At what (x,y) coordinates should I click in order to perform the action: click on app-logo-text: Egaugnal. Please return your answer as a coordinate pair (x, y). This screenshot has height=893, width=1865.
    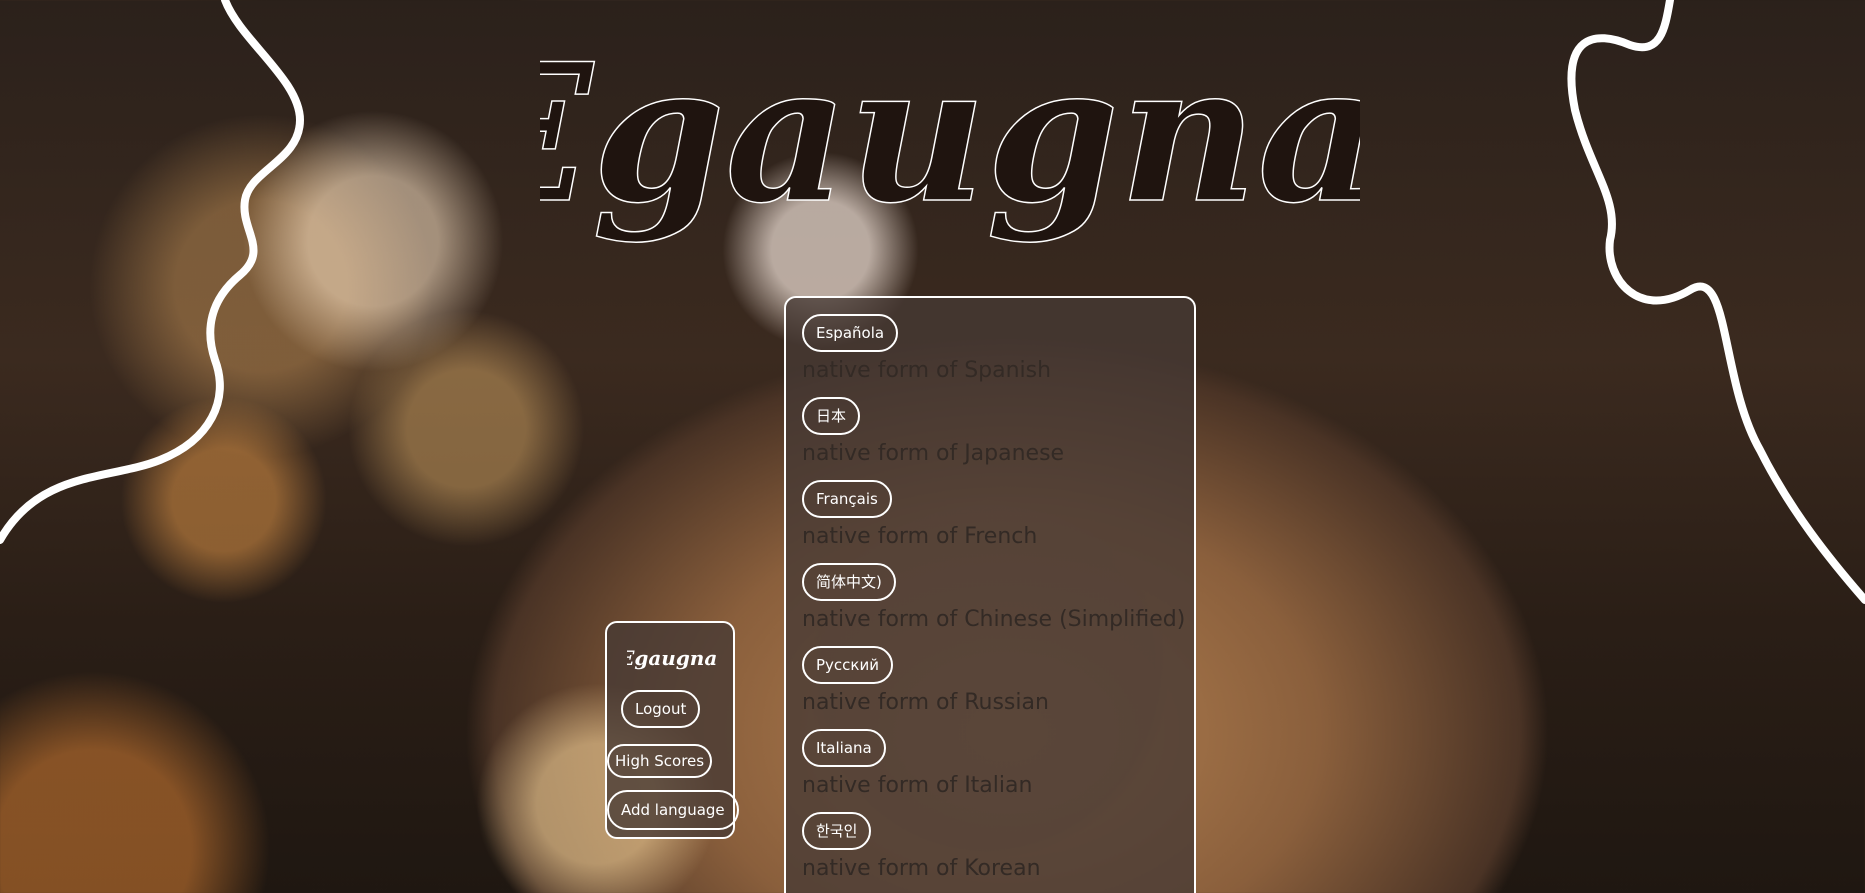
    Looking at the image, I should click on (950, 133).